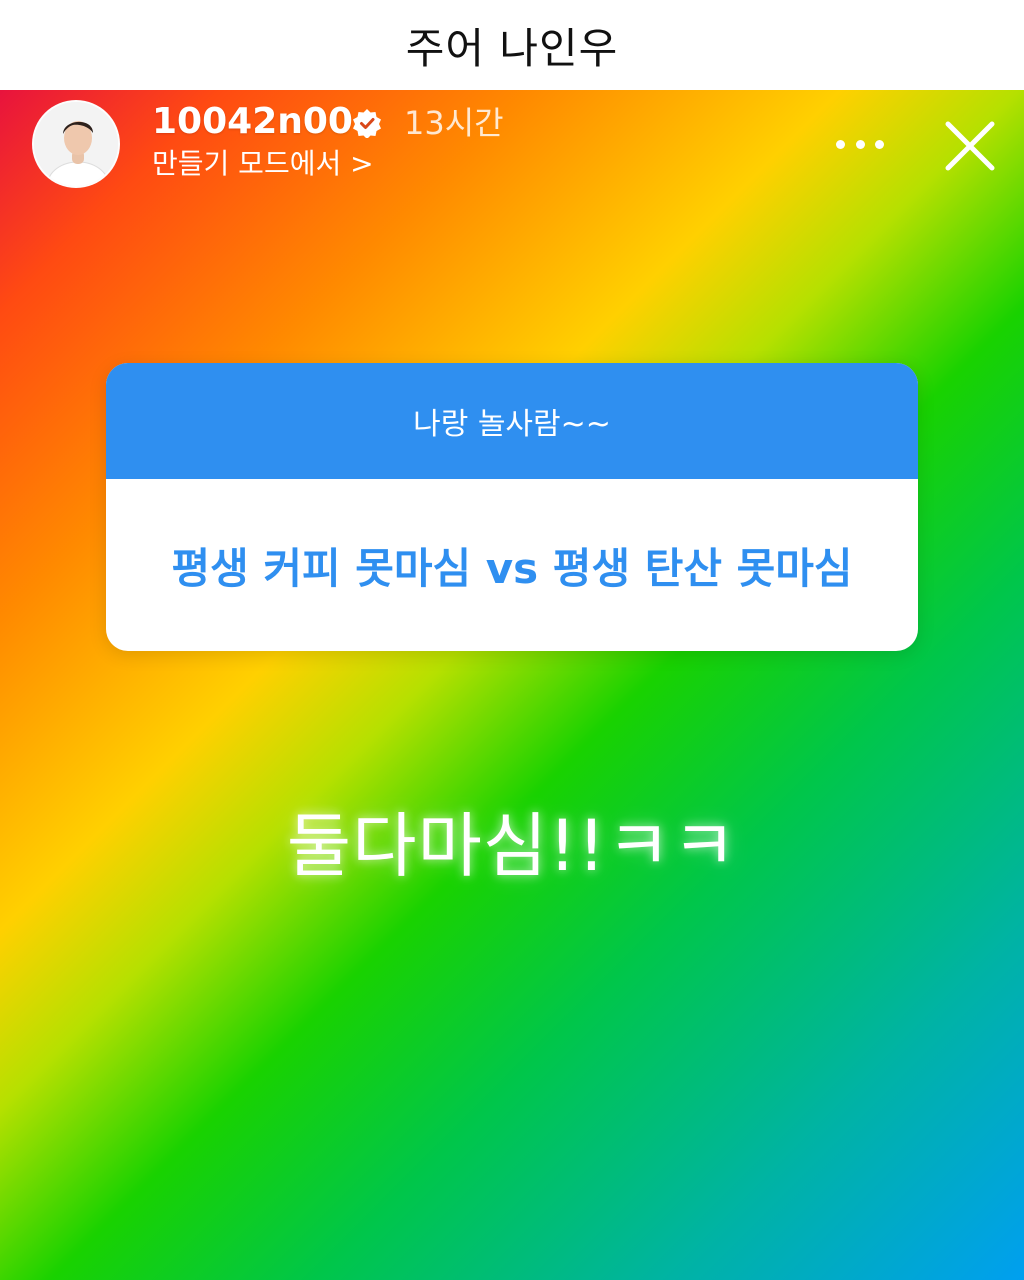 This screenshot has width=1024, height=1280. What do you see at coordinates (512, 421) in the screenshot?
I see `question-prompt: 나랑 놀사람~~` at bounding box center [512, 421].